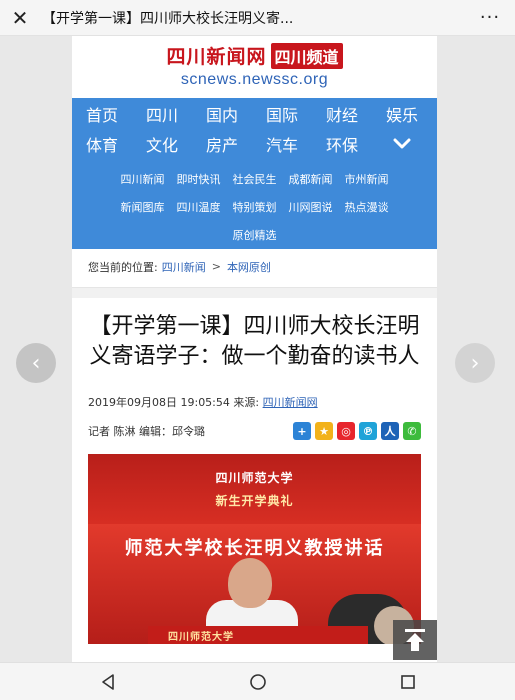  What do you see at coordinates (249, 267) in the screenshot?
I see `breadcrumb-level2: 本网原创` at bounding box center [249, 267].